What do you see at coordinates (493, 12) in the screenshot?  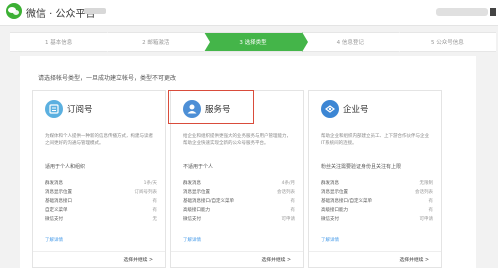 I see `user-menu-icon` at bounding box center [493, 12].